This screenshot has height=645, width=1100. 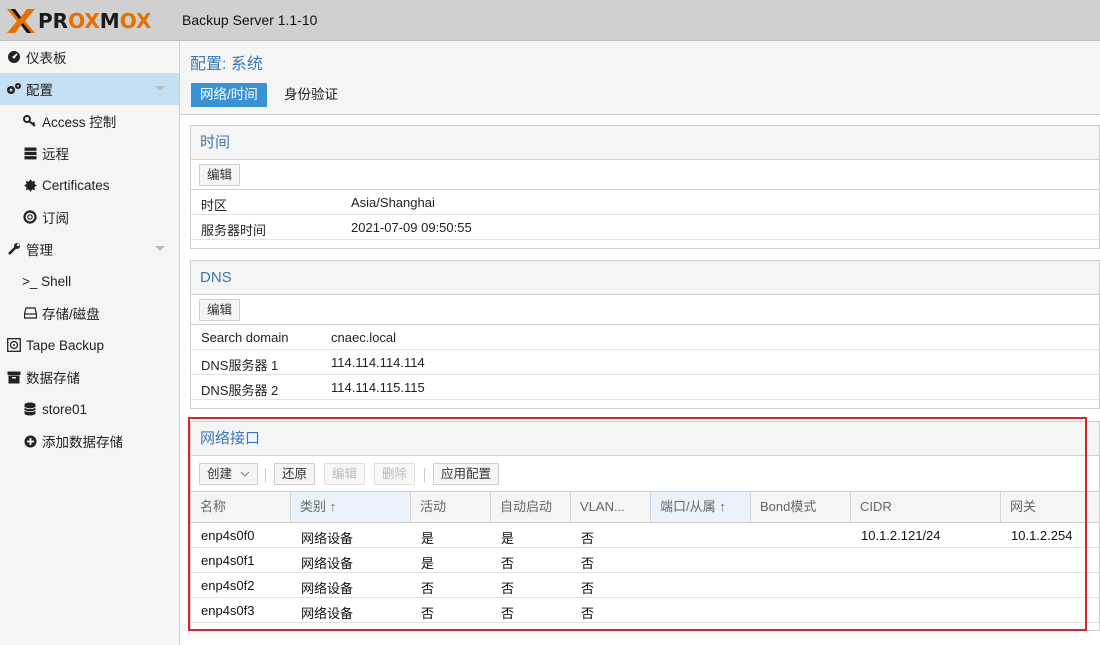 I want to click on network-toolbar: 创建 还原 编辑 删除 应用配置, so click(x=645, y=474).